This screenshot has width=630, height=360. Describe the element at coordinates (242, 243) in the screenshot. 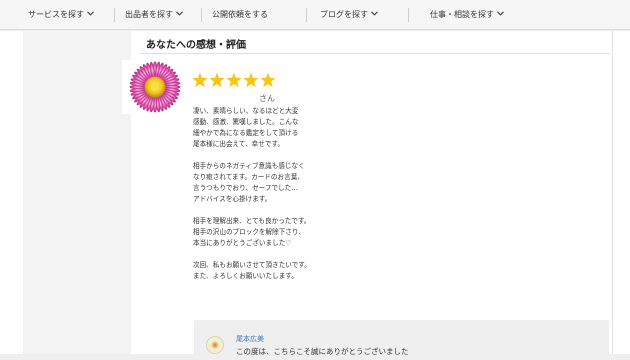

I see `review-line: 本当にありがとうございました♡` at that location.